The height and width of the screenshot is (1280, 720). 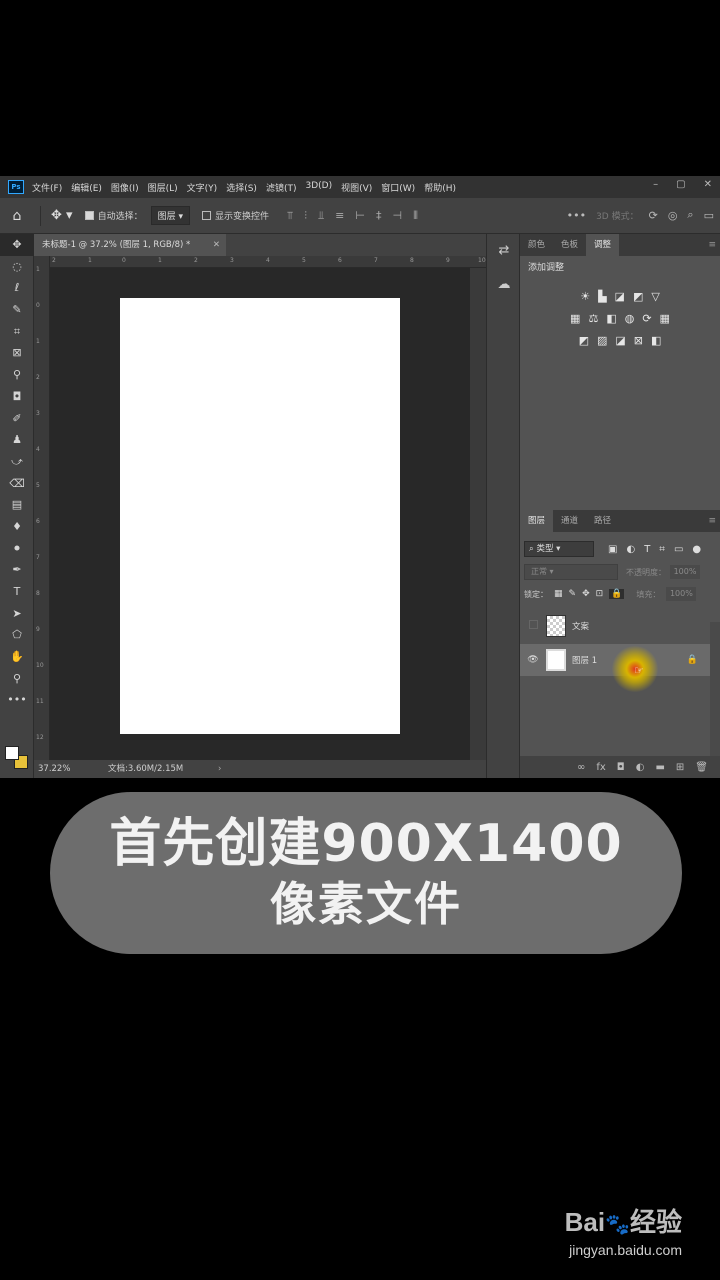 I want to click on opacity-input: 100%, so click(x=685, y=572).